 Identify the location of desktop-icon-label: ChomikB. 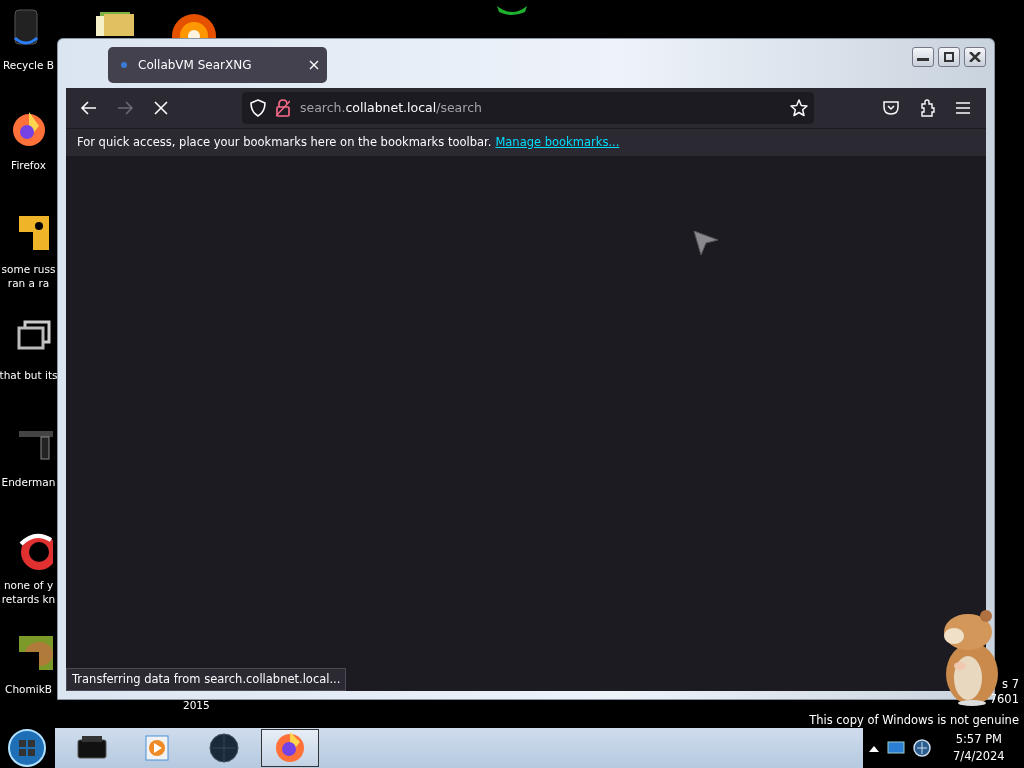
(28, 689).